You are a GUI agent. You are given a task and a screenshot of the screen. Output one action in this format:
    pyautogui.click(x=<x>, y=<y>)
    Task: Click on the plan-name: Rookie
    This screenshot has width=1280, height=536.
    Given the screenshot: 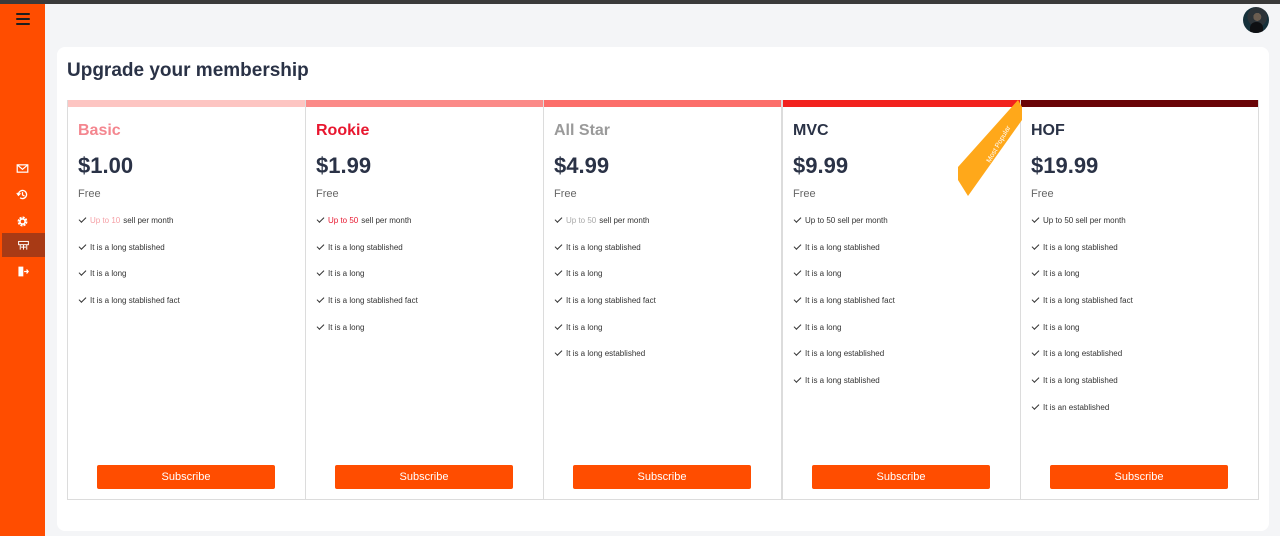 What is the action you would take?
    pyautogui.click(x=343, y=130)
    